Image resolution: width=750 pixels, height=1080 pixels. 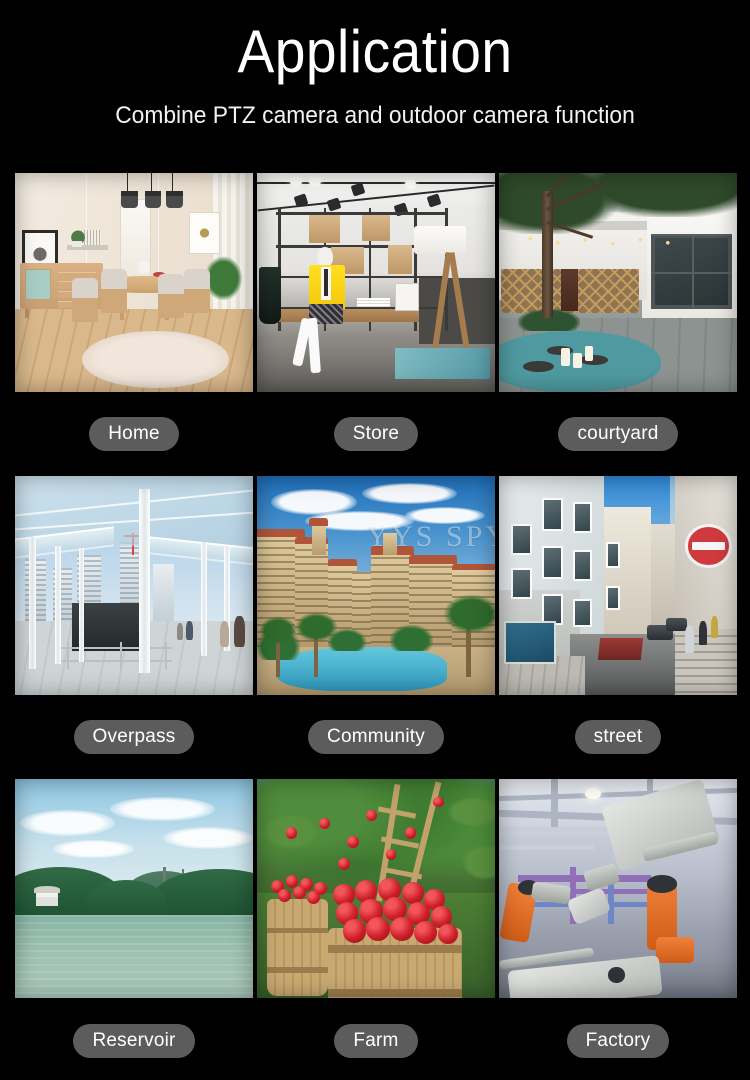 I want to click on label-community: Community, so click(x=376, y=737).